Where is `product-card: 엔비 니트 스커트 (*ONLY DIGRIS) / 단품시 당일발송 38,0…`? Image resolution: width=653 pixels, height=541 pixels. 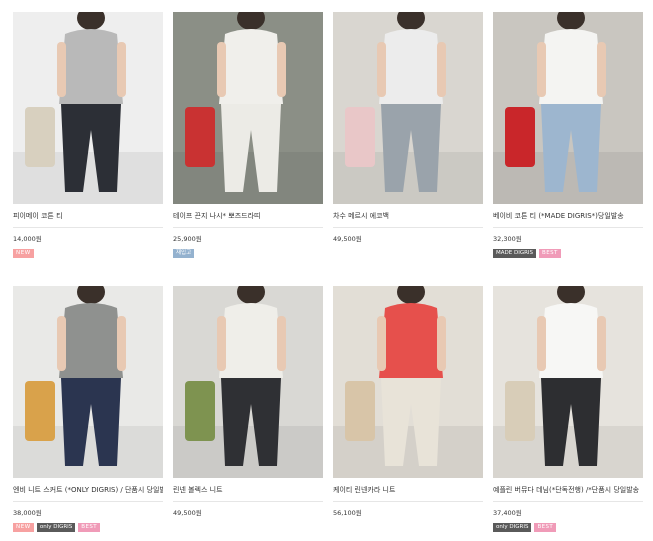
product-card: 엔비 니트 스커트 (*ONLY DIGRIS) / 단품시 당일발송 38,0… is located at coordinates (88, 409).